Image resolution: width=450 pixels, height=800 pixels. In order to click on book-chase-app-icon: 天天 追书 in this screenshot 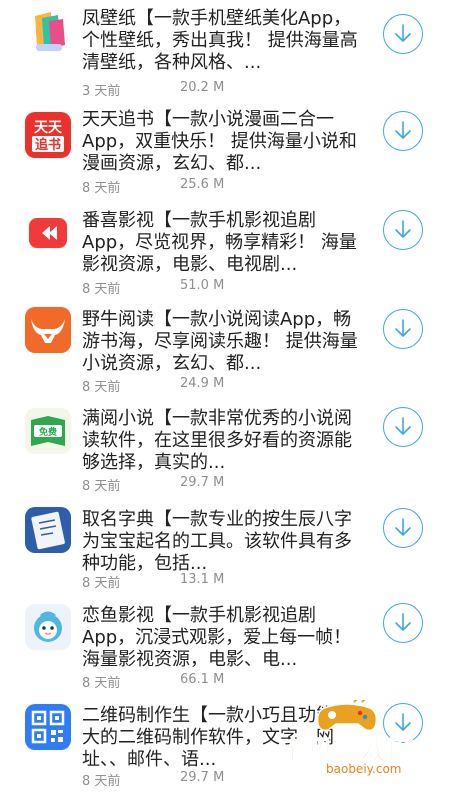, I will do `click(48, 135)`.